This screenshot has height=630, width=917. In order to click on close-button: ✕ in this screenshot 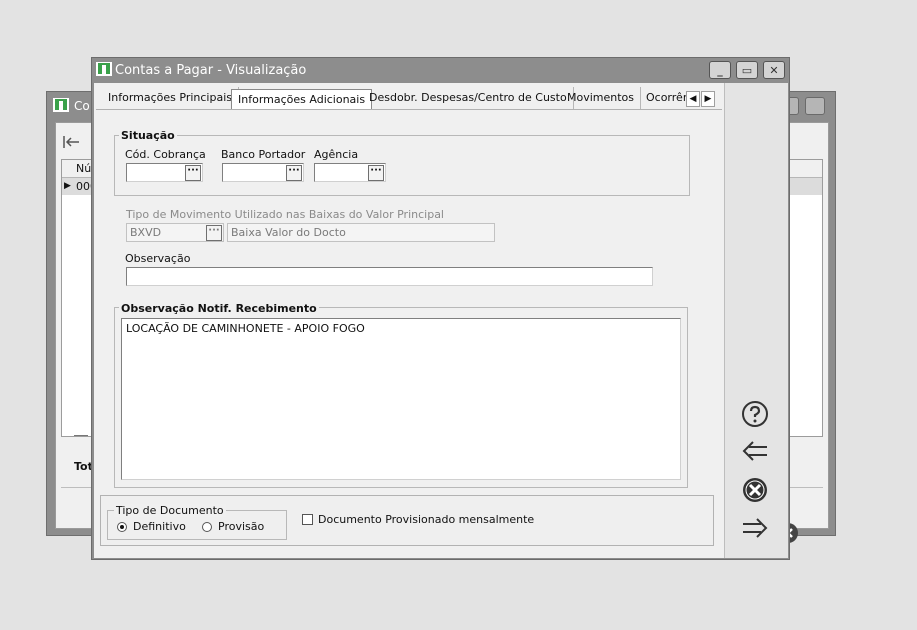, I will do `click(774, 70)`.